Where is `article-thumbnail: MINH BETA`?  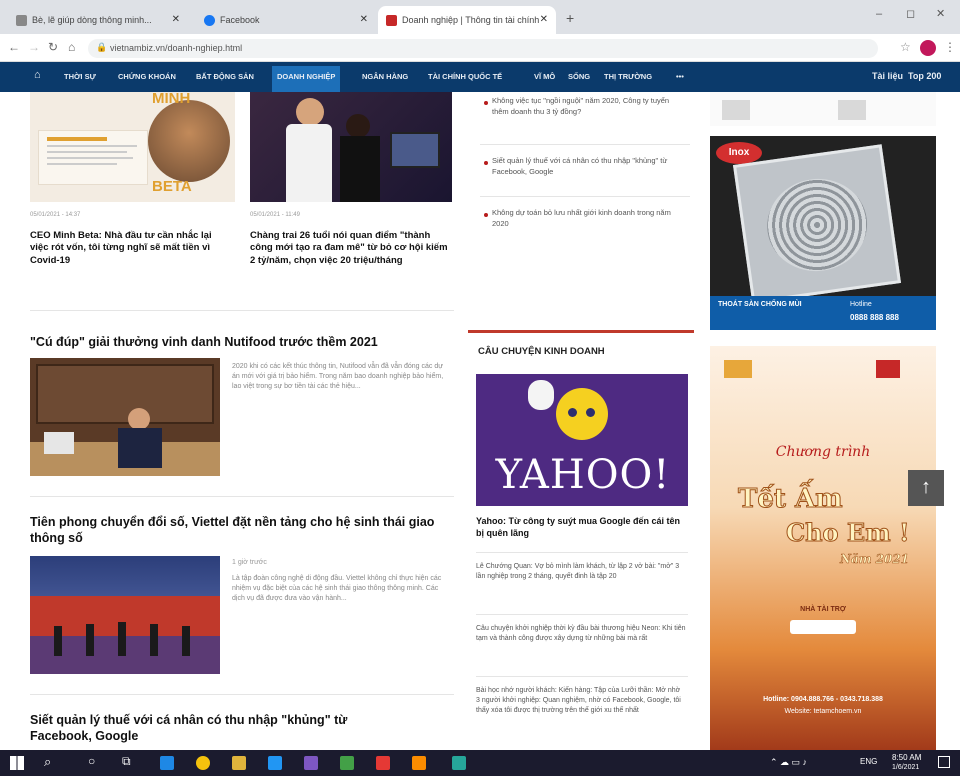 article-thumbnail: MINH BETA is located at coordinates (132, 147).